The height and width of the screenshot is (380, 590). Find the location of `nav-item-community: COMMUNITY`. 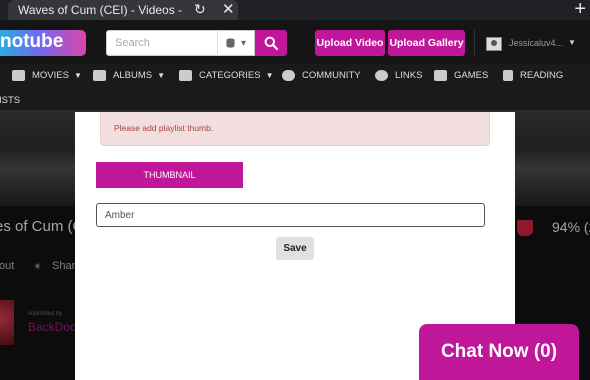

nav-item-community: COMMUNITY is located at coordinates (321, 75).